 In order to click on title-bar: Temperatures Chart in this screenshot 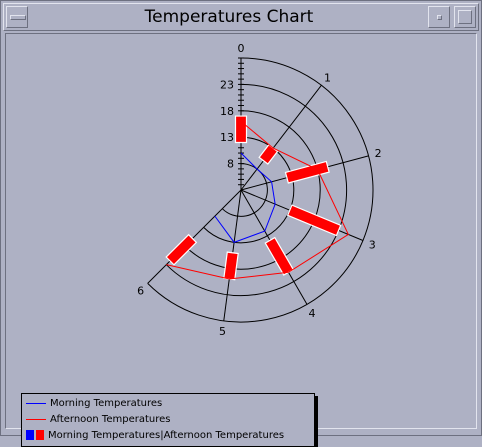, I will do `click(241, 17)`.